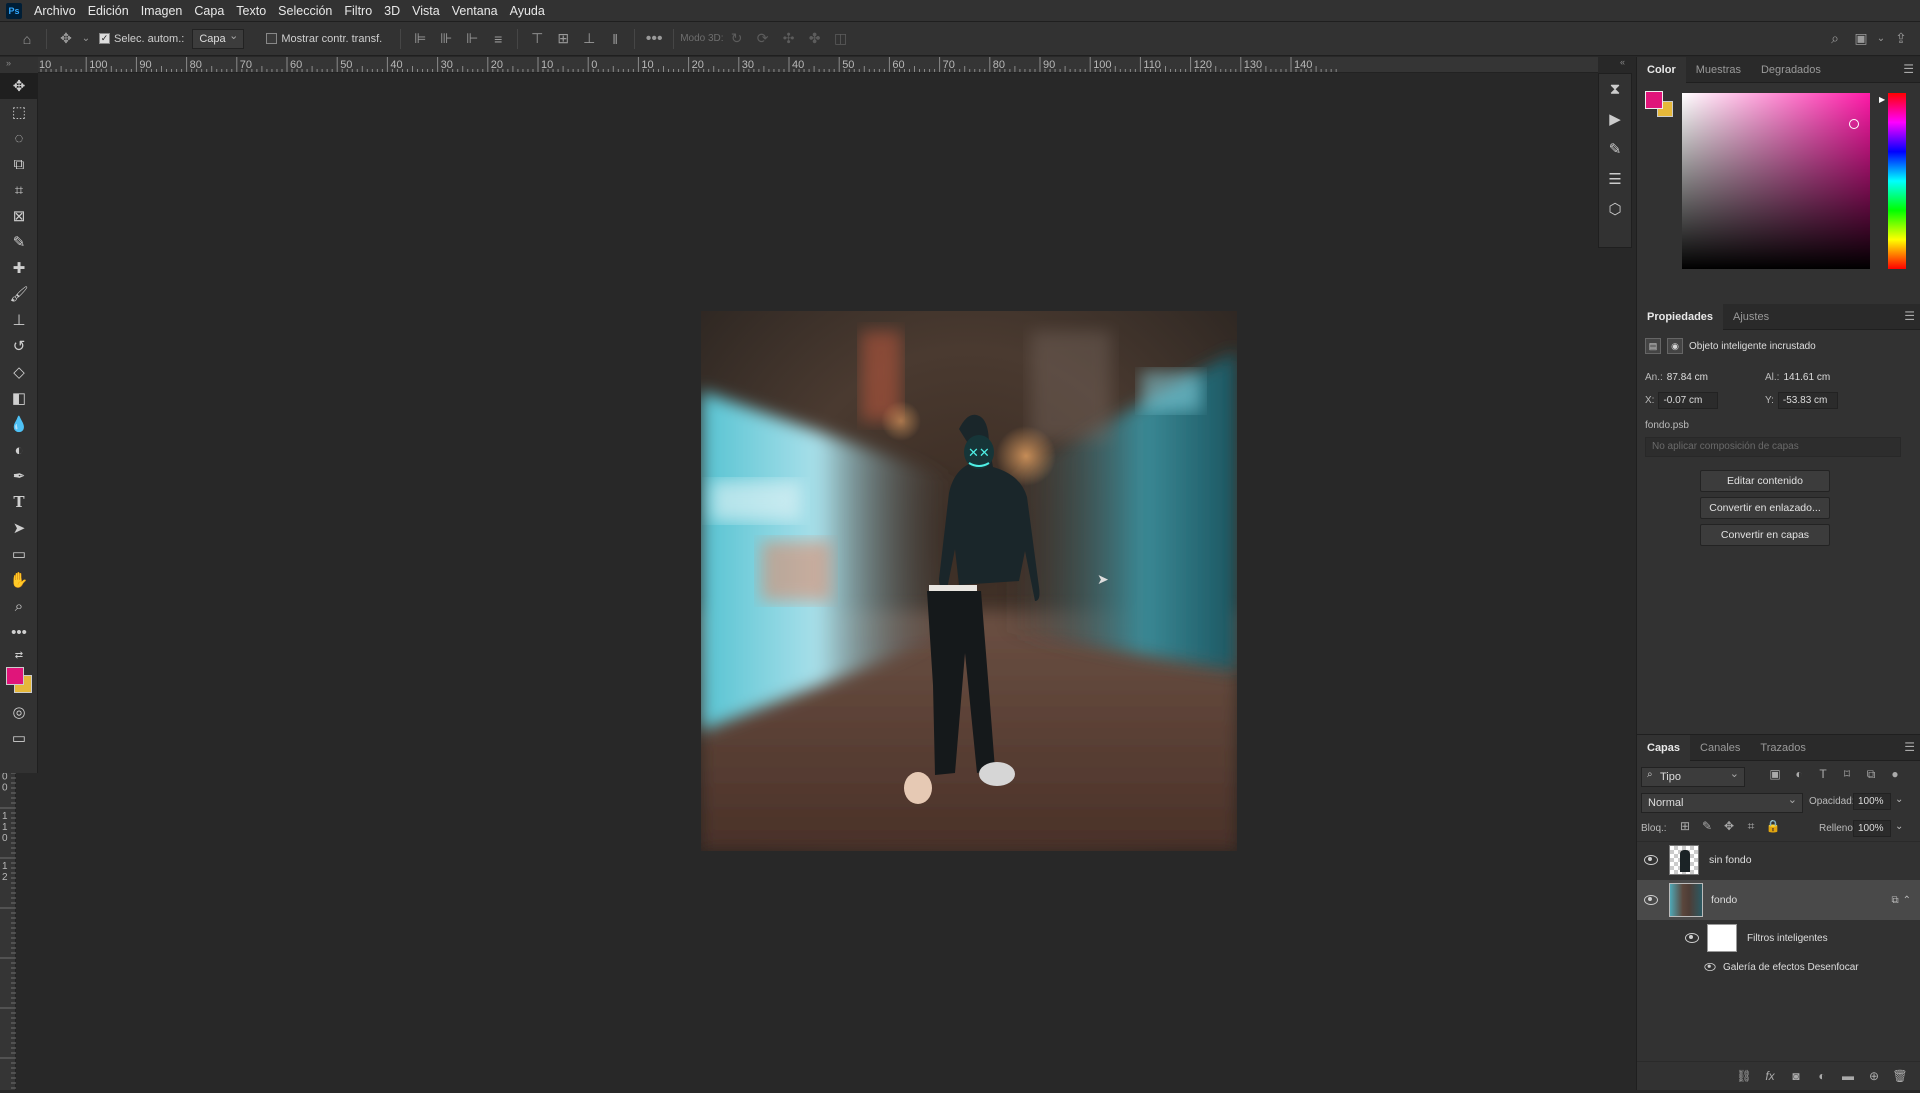  What do you see at coordinates (1799, 774) in the screenshot?
I see `filter-adjustment-icon: ◐` at bounding box center [1799, 774].